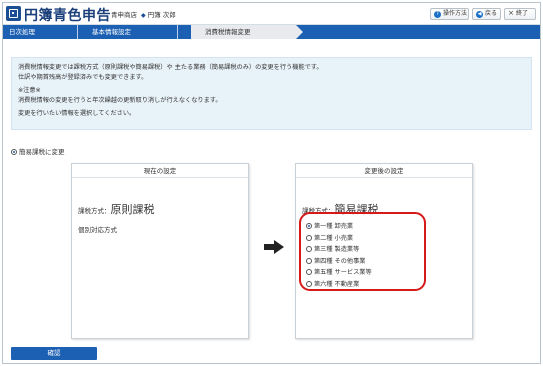 The image size is (543, 366). Describe the element at coordinates (132, 209) in the screenshot. I see `current-tax-method-value: 原則課税` at that location.